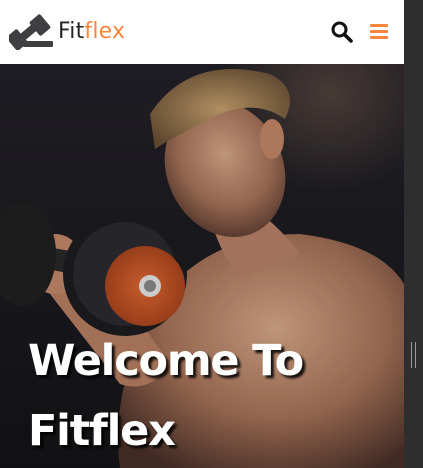 The height and width of the screenshot is (468, 423). I want to click on brand-name-fit: Fit, so click(71, 31).